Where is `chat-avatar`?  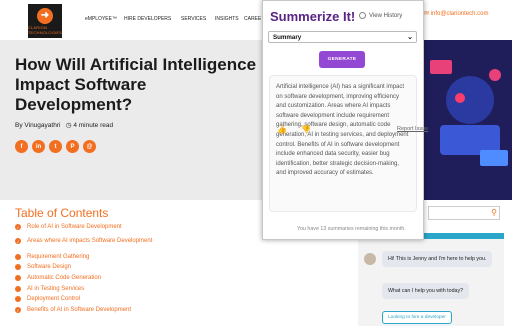
chat-avatar is located at coordinates (370, 259).